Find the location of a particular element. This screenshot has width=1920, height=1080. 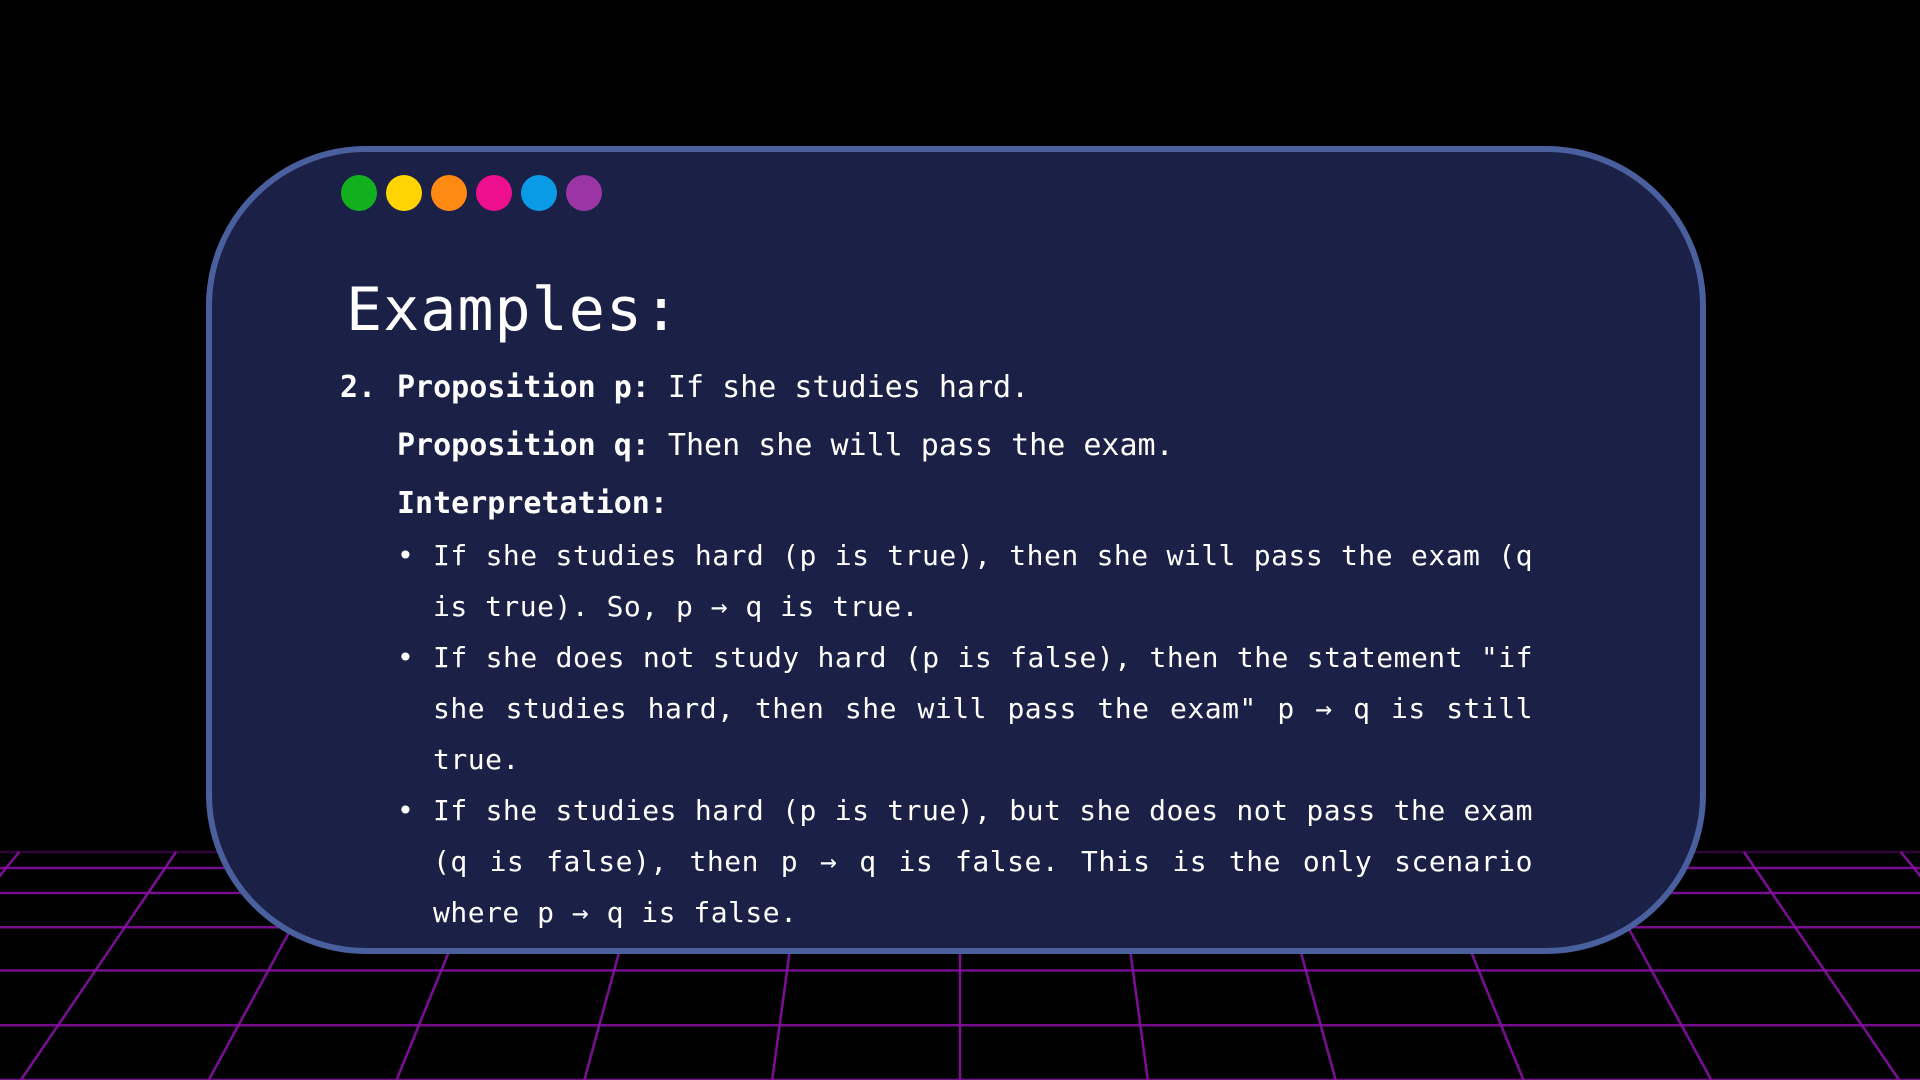

item-number: 2. is located at coordinates (358, 387).